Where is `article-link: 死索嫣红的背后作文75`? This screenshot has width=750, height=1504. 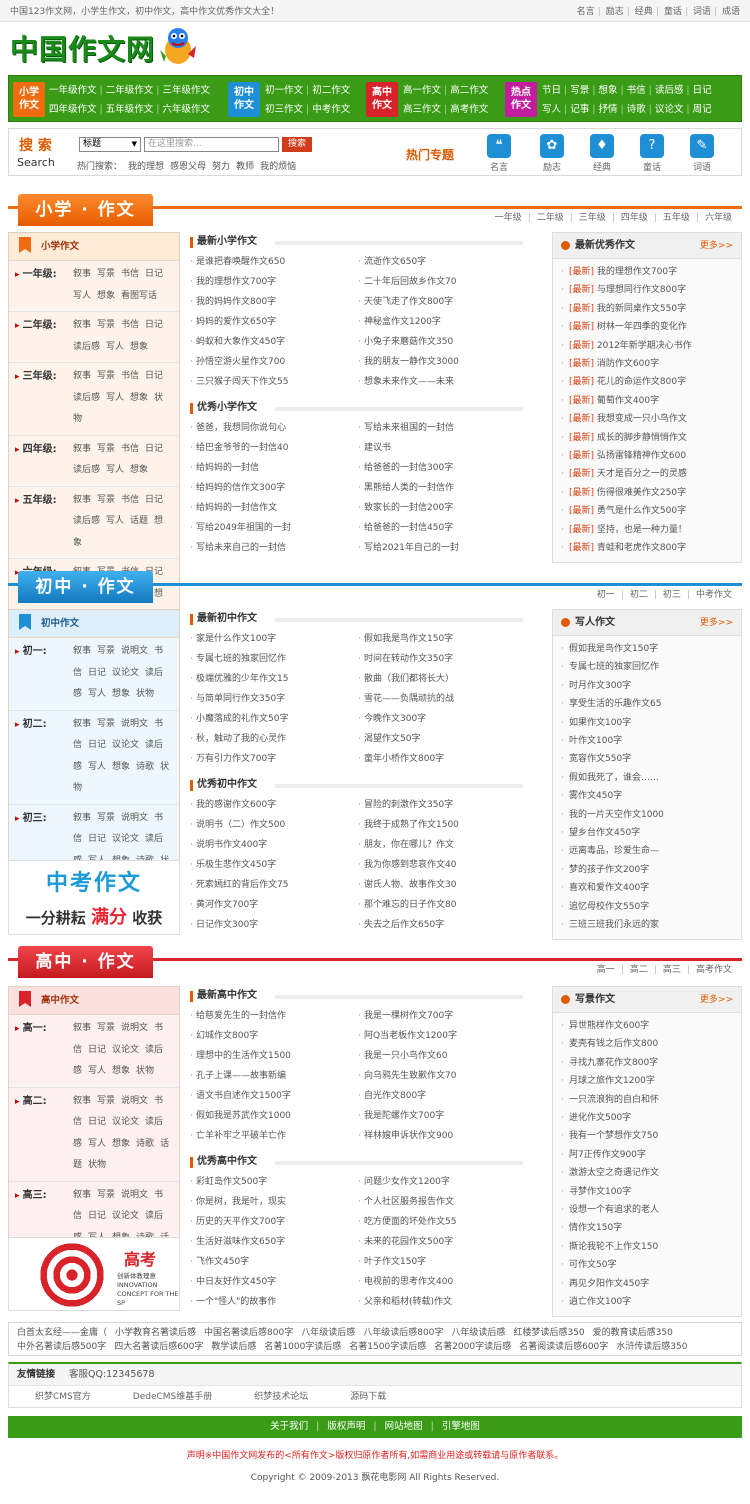
article-link: 死索嫣红的背后作文75 is located at coordinates (274, 885).